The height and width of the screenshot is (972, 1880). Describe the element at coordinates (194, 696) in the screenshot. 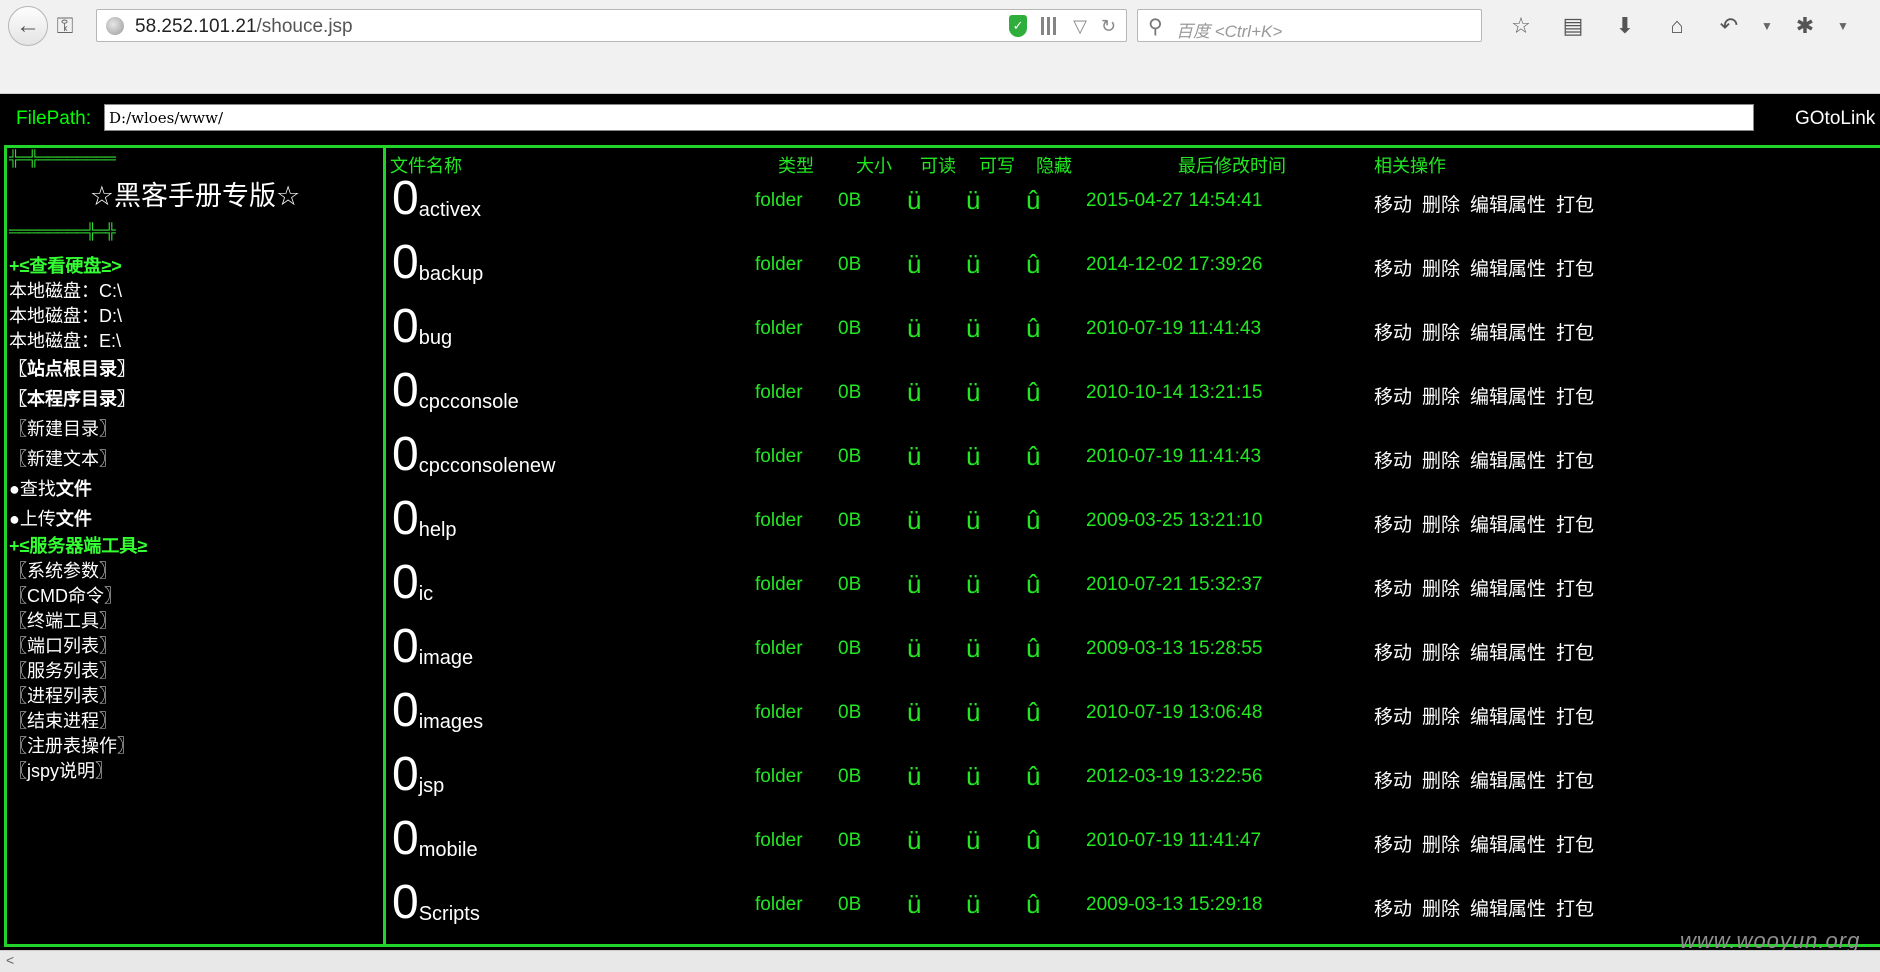

I see `tool-process-list: 〖进程列表〗` at that location.